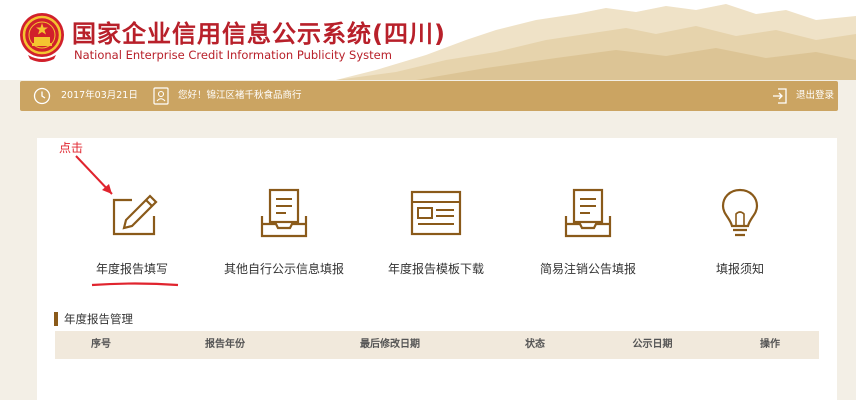 The image size is (856, 400). What do you see at coordinates (740, 212) in the screenshot?
I see `lightbulb-icon` at bounding box center [740, 212].